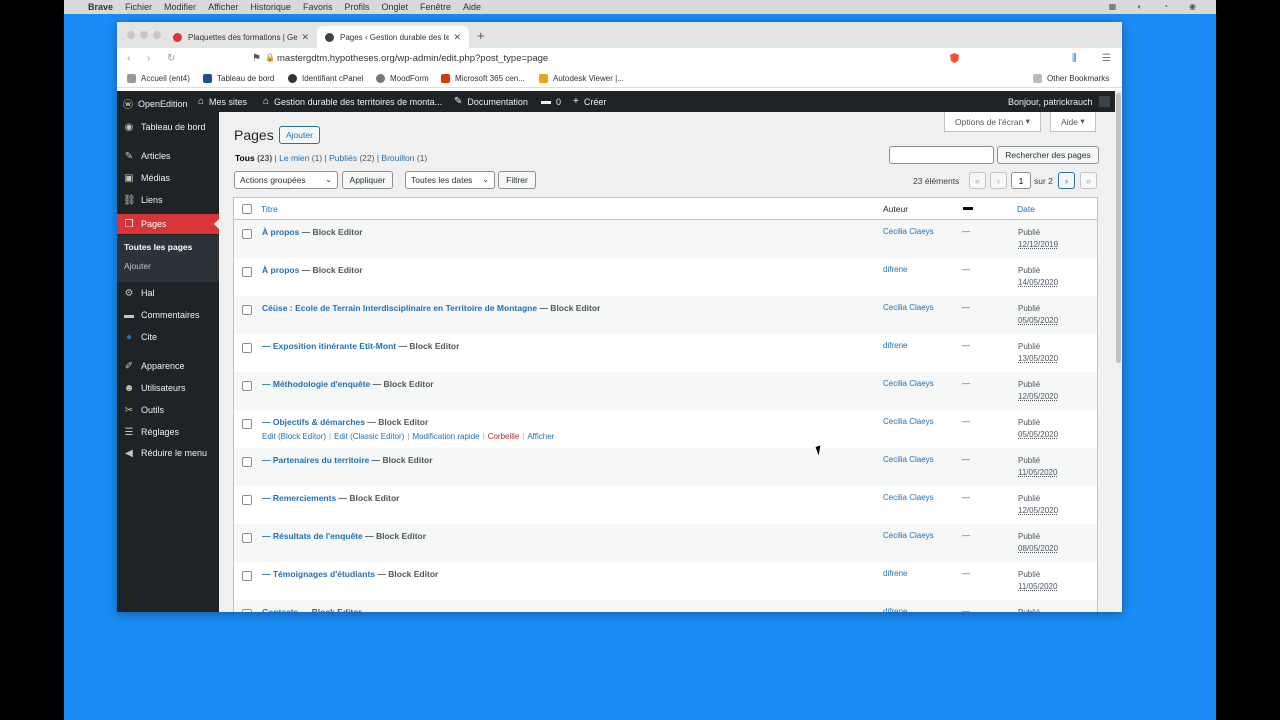 The height and width of the screenshot is (720, 1280). I want to click on page-title-link: — Méthodologie d'enquête, so click(316, 384).